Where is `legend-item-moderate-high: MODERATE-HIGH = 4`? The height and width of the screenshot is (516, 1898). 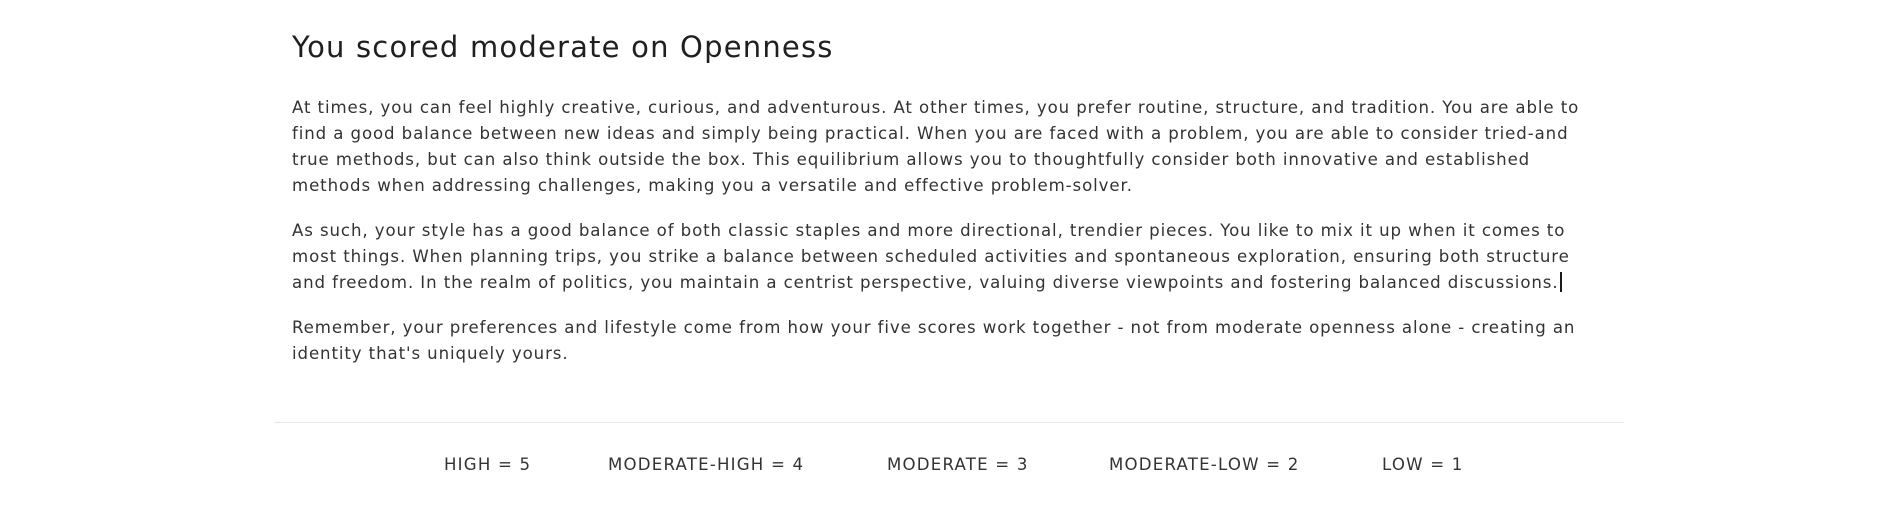 legend-item-moderate-high: MODERATE-HIGH = 4 is located at coordinates (706, 464).